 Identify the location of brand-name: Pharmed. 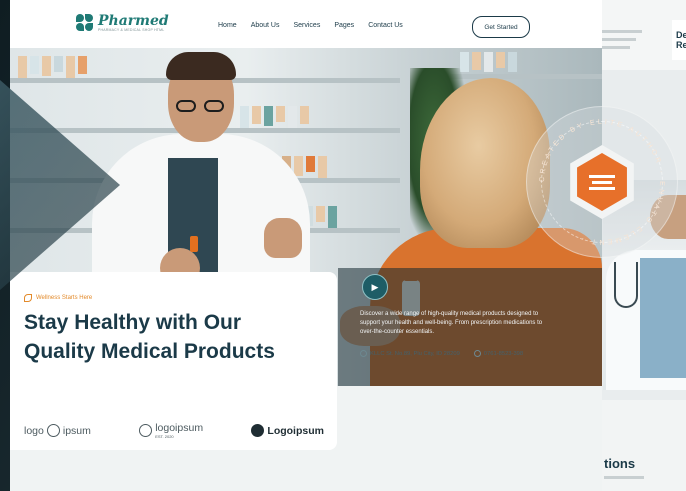
(133, 21).